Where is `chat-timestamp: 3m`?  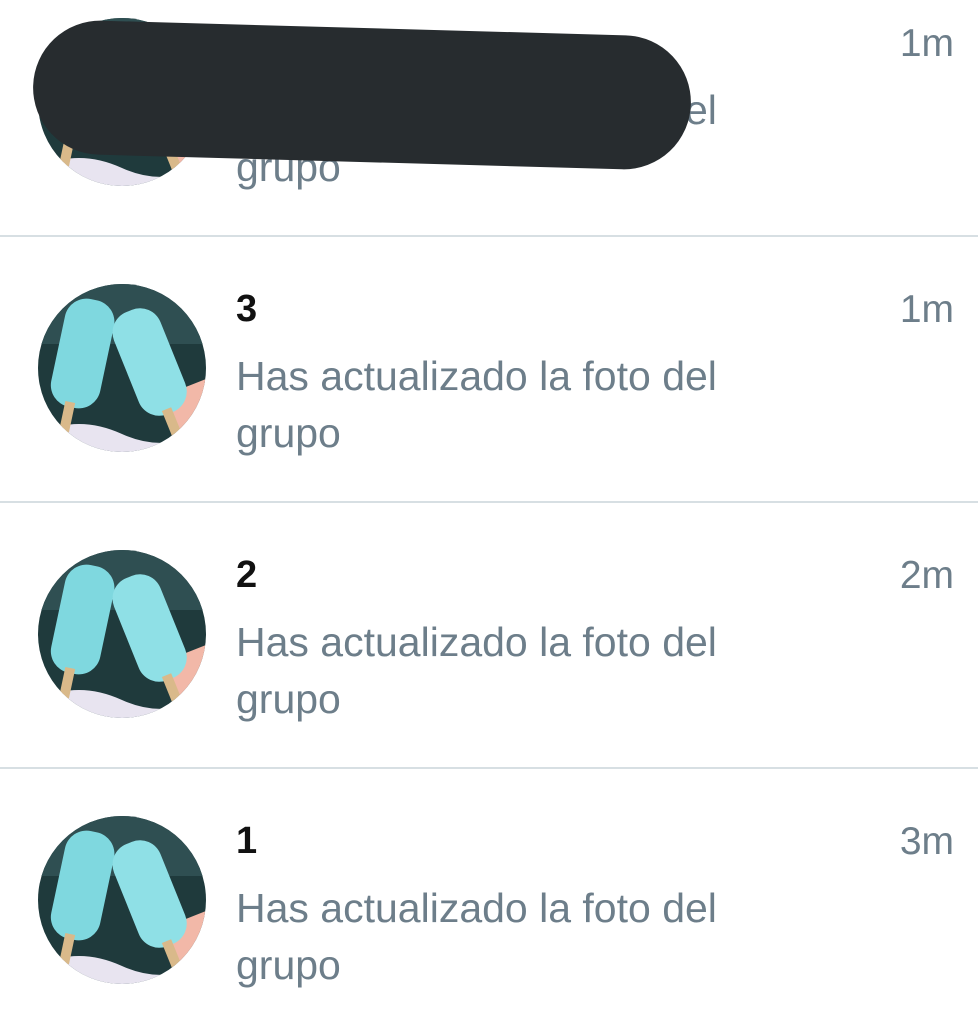 chat-timestamp: 3m is located at coordinates (926, 841).